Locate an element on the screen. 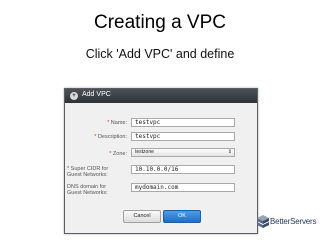 Image resolution: width=320 pixels, height=240 pixels. slide-title: Creating a VPC is located at coordinates (159, 22).